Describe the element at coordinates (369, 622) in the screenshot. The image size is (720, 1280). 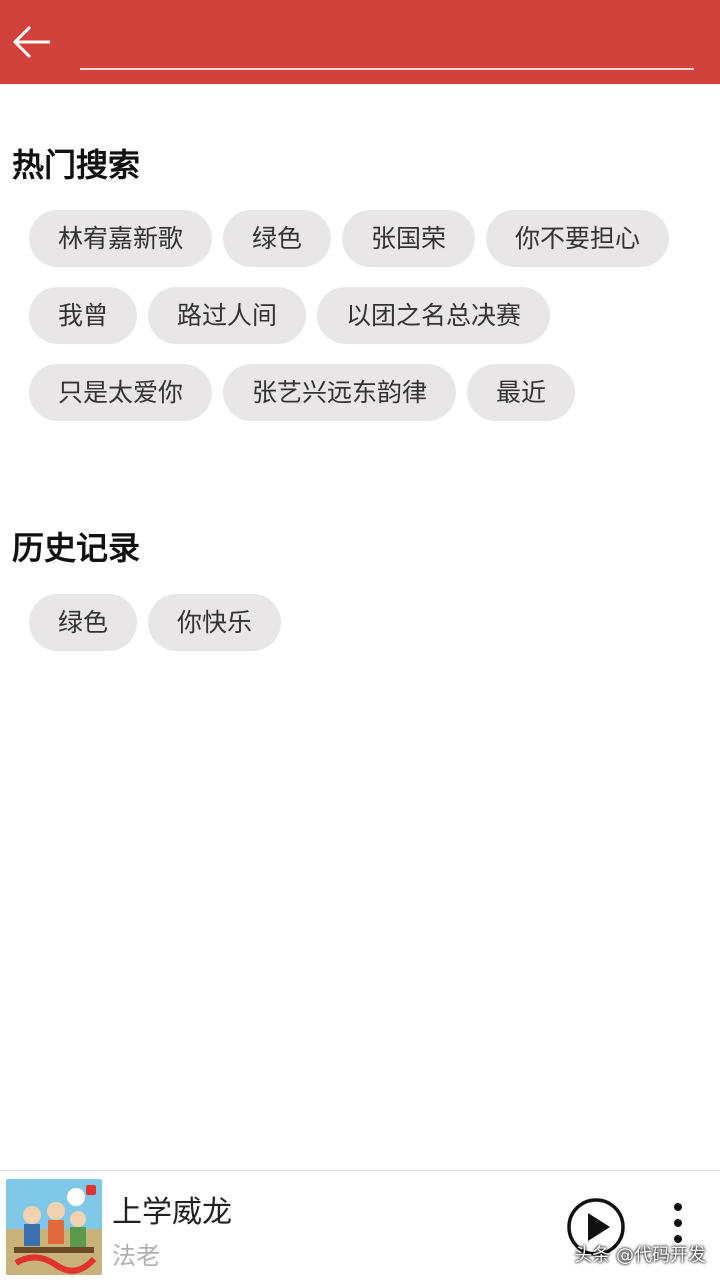
I see `tag-row: 绿色 你快乐` at that location.